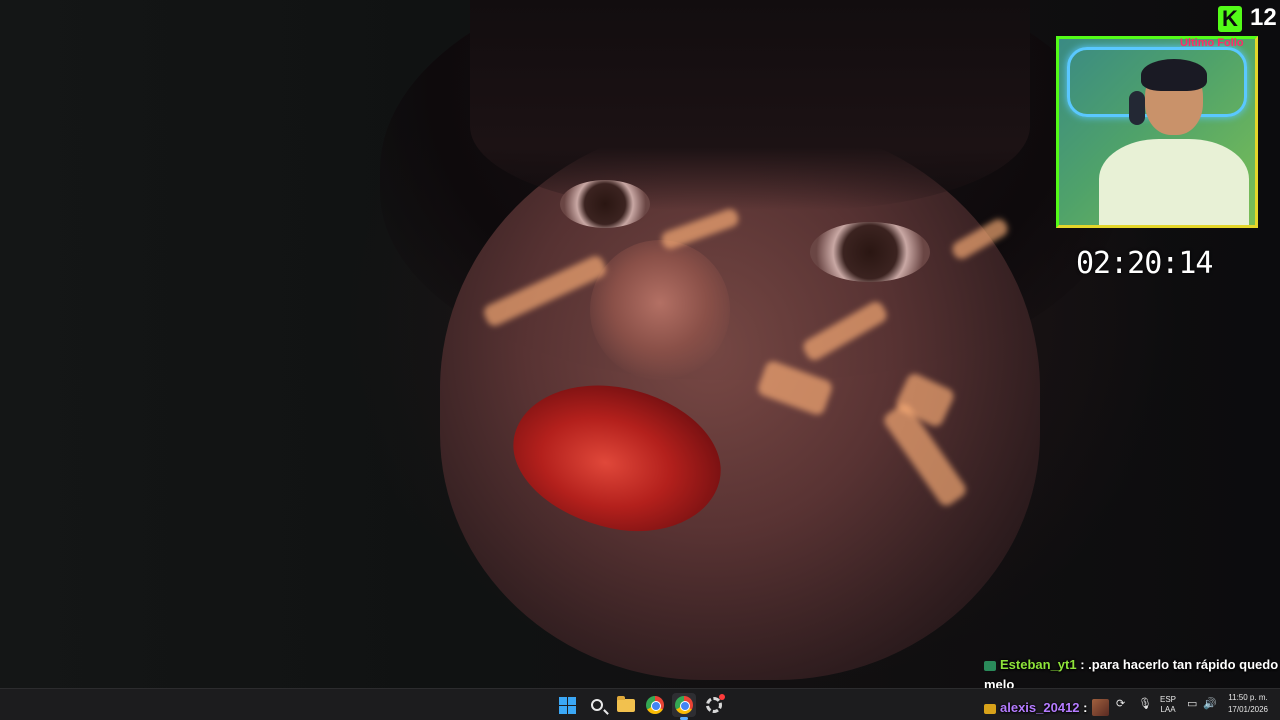  I want to click on chat-message: alexis_20412 :, so click(1035, 707).